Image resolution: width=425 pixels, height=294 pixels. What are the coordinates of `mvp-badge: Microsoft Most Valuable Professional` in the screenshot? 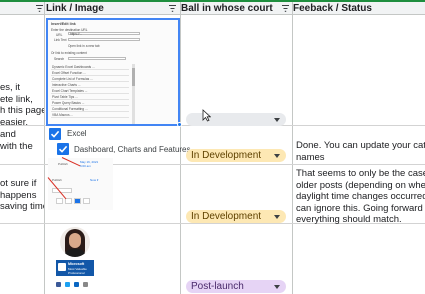 It's located at (75, 268).